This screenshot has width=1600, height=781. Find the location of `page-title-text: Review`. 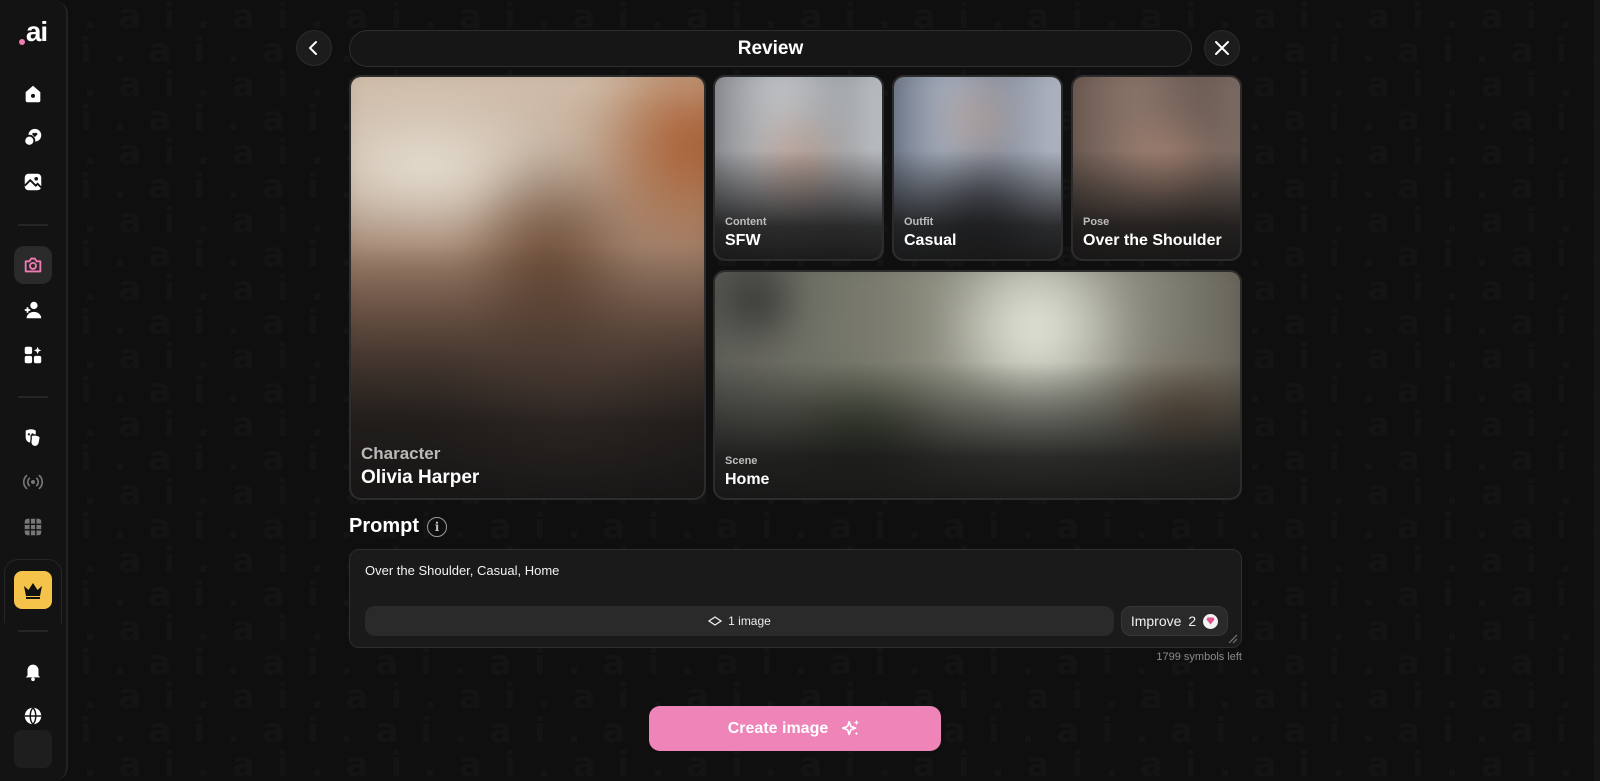

page-title-text: Review is located at coordinates (770, 48).